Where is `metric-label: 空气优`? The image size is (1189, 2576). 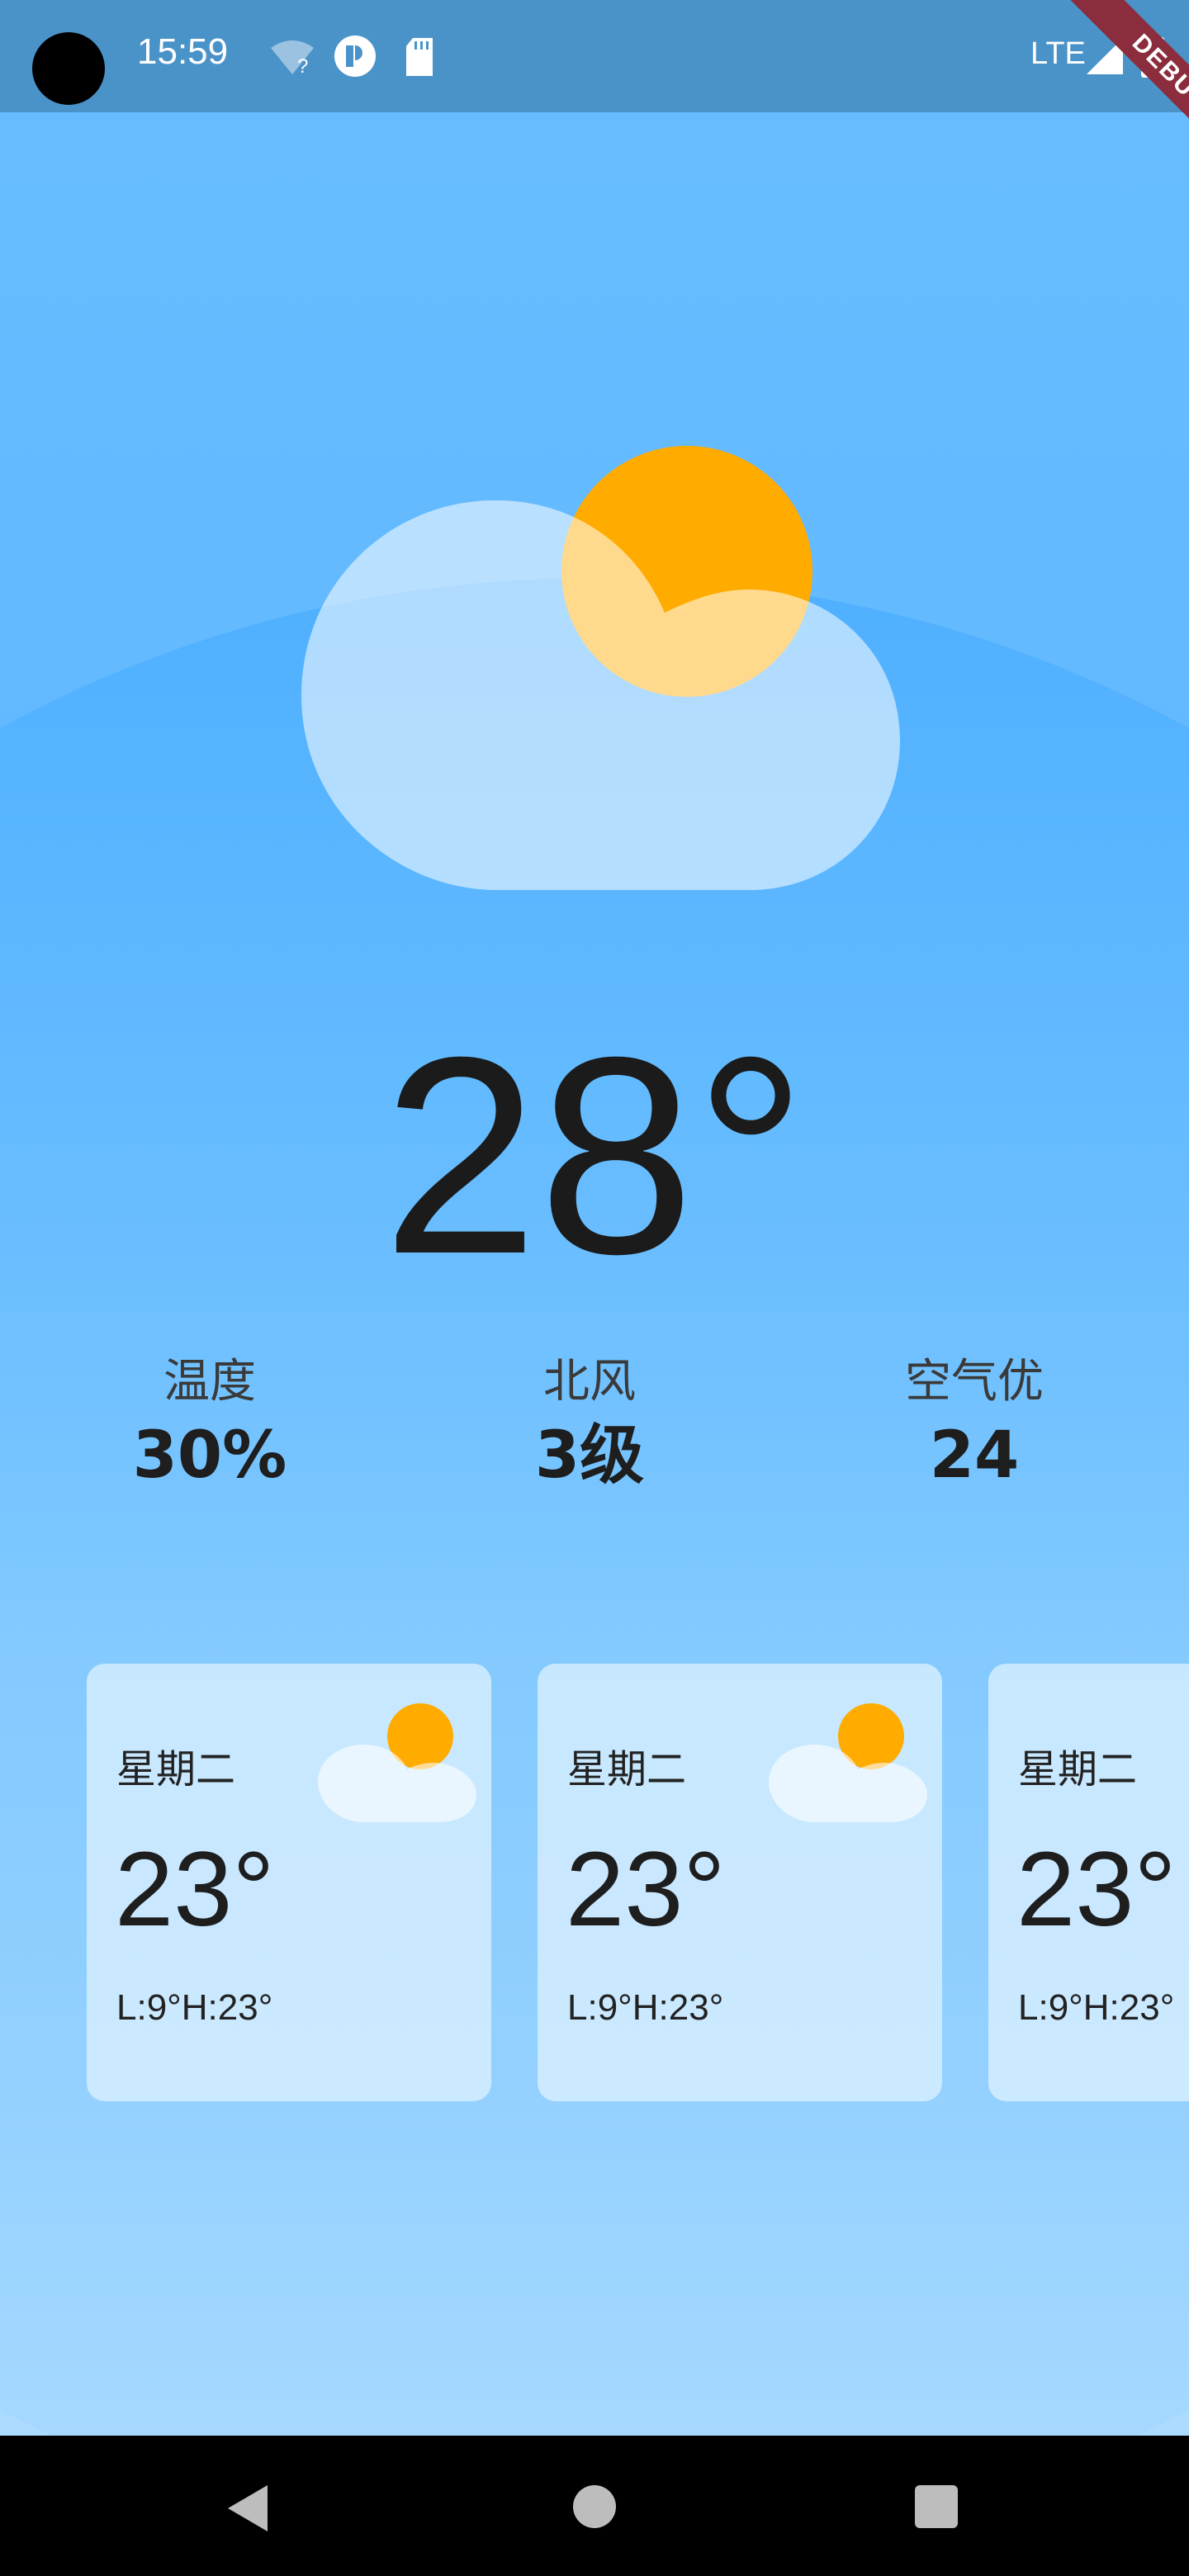
metric-label: 空气优 is located at coordinates (974, 1382).